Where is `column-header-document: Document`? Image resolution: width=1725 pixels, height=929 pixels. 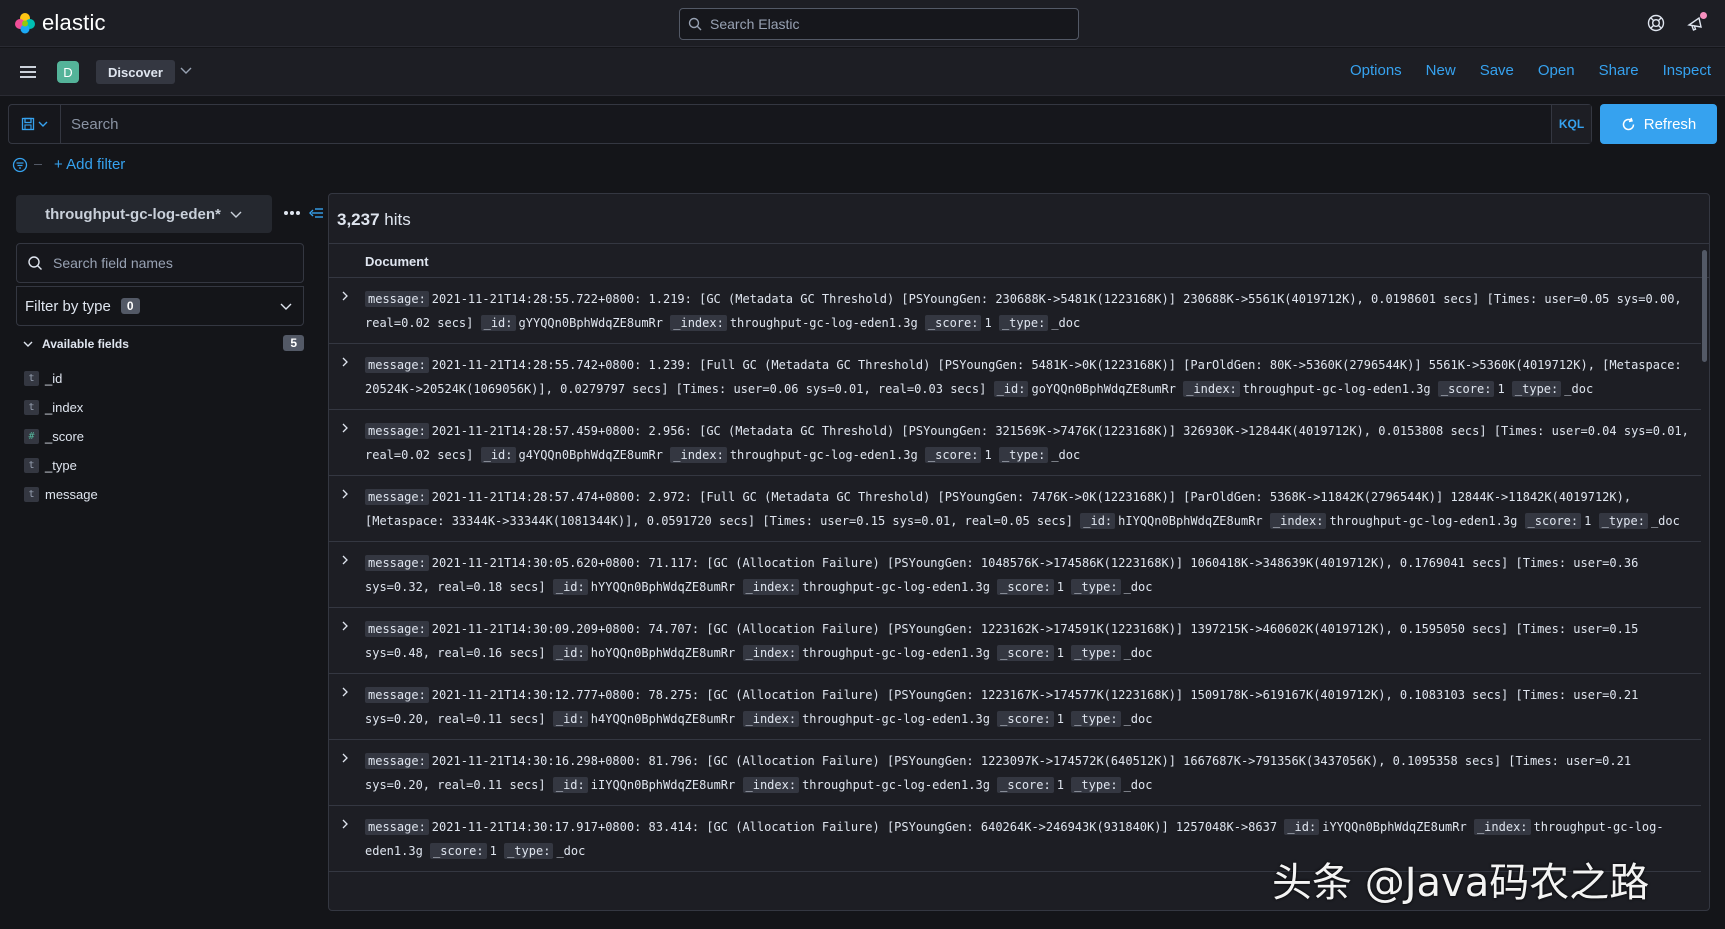 column-header-document: Document is located at coordinates (397, 261).